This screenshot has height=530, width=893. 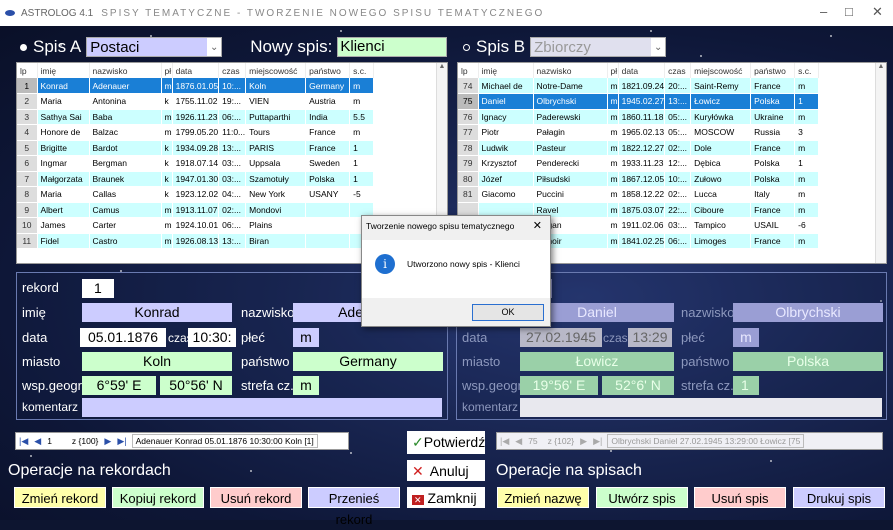 I want to click on list-a-radio, so click(x=23, y=47).